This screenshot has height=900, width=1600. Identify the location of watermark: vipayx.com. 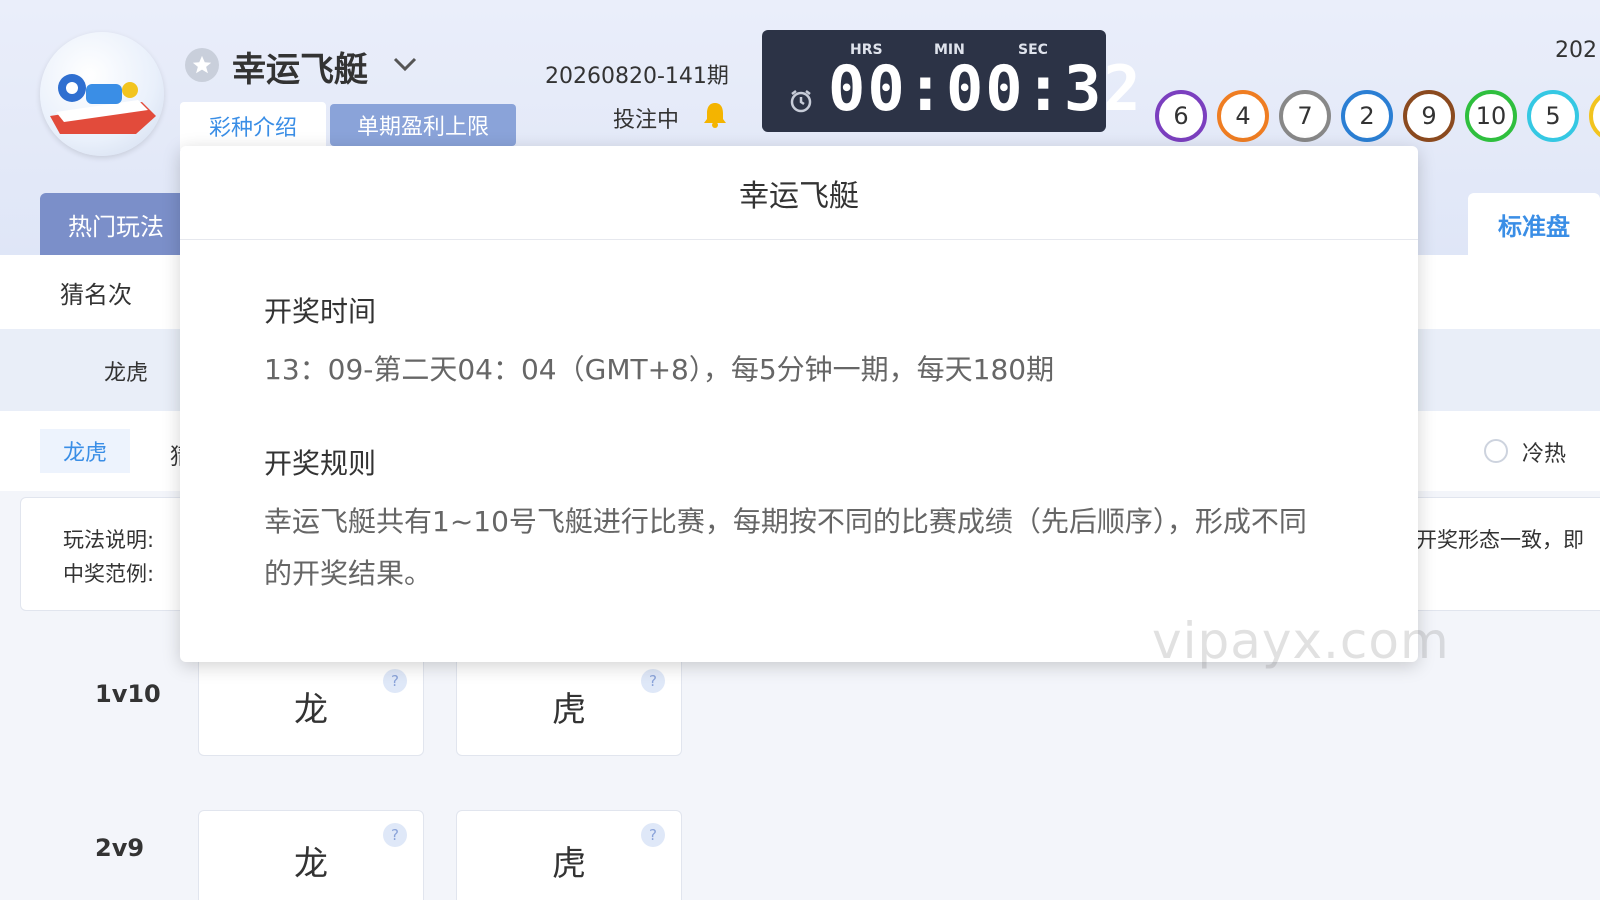
(1301, 641).